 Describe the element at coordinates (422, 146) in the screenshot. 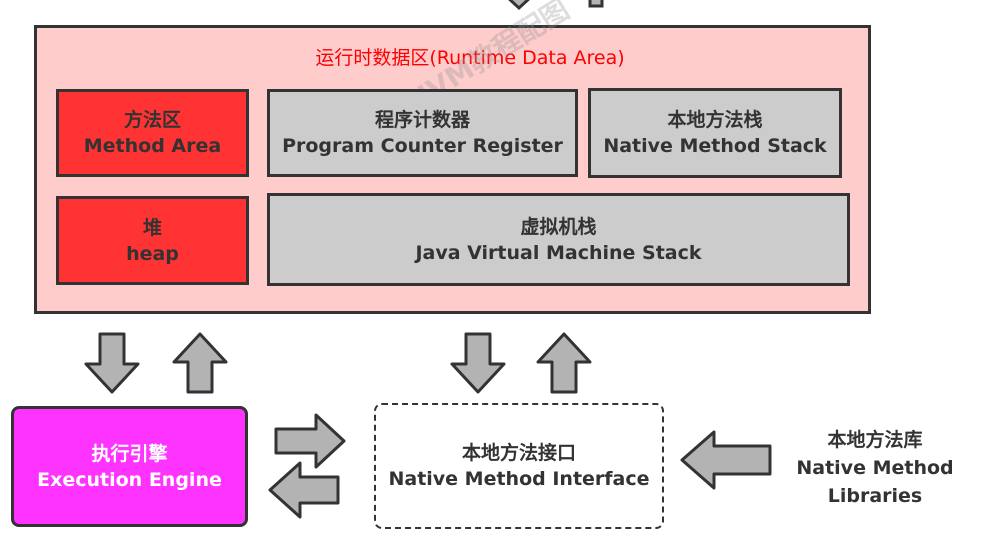

I see `pc-register-en: Program Counter Register` at that location.